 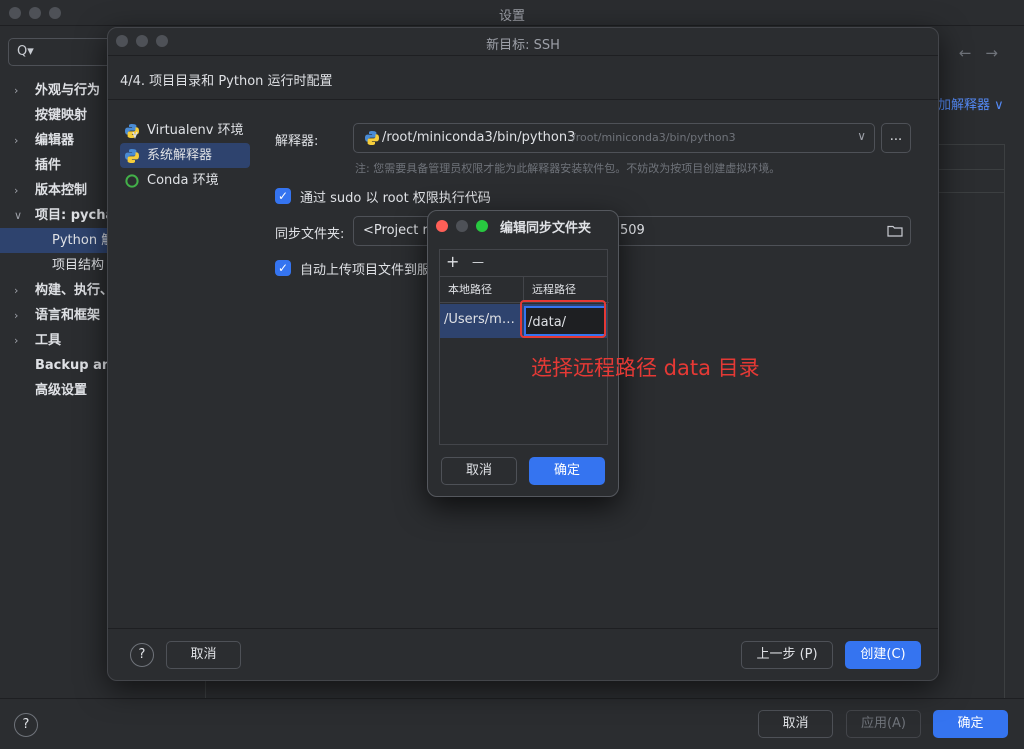 What do you see at coordinates (61, 190) in the screenshot?
I see `settings-tree-item-label: 版本控制` at bounding box center [61, 190].